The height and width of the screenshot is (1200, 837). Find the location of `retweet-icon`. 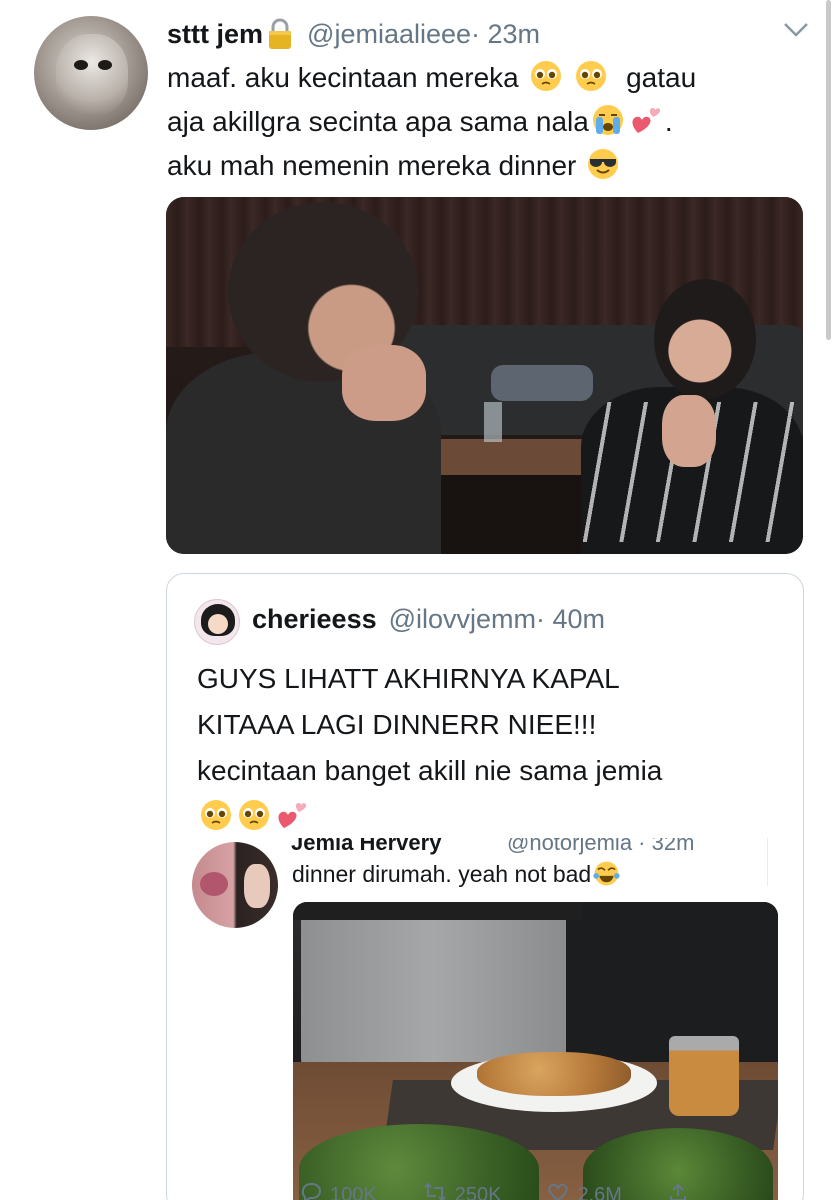

retweet-icon is located at coordinates (435, 1191).